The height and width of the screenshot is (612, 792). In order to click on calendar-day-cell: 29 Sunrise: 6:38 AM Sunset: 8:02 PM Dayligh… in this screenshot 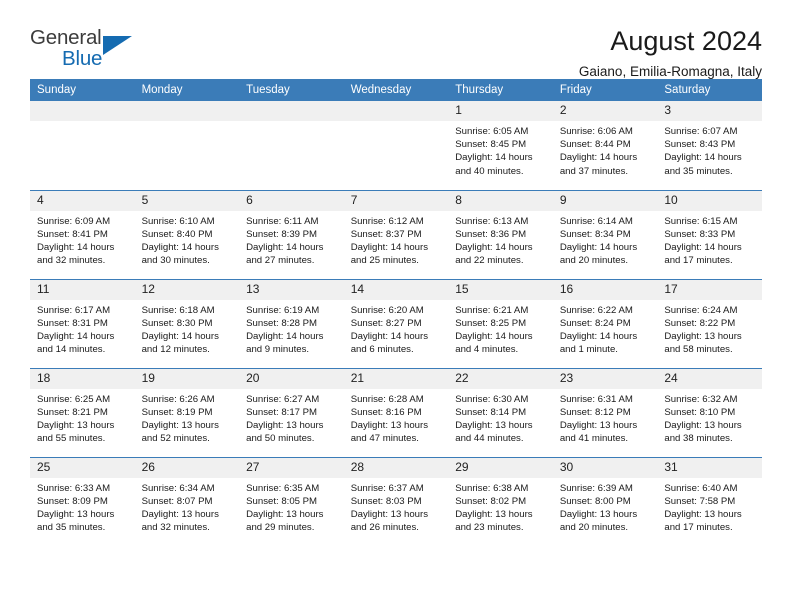, I will do `click(500, 501)`.